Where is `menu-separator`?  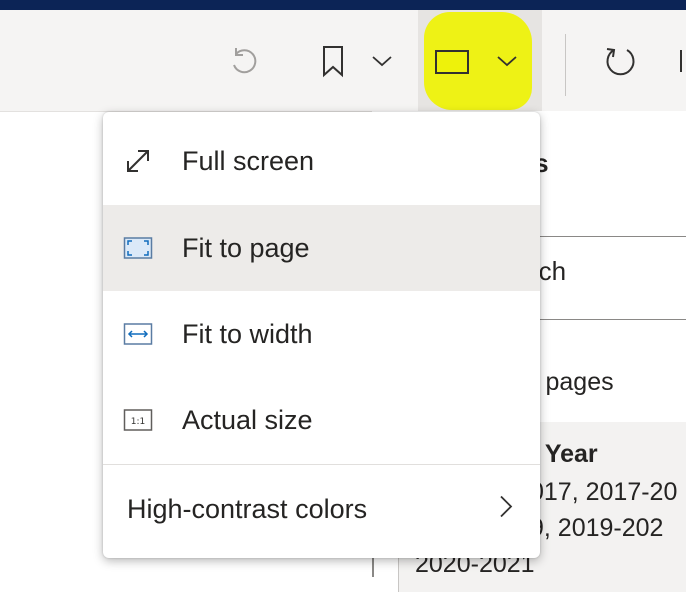 menu-separator is located at coordinates (321, 464).